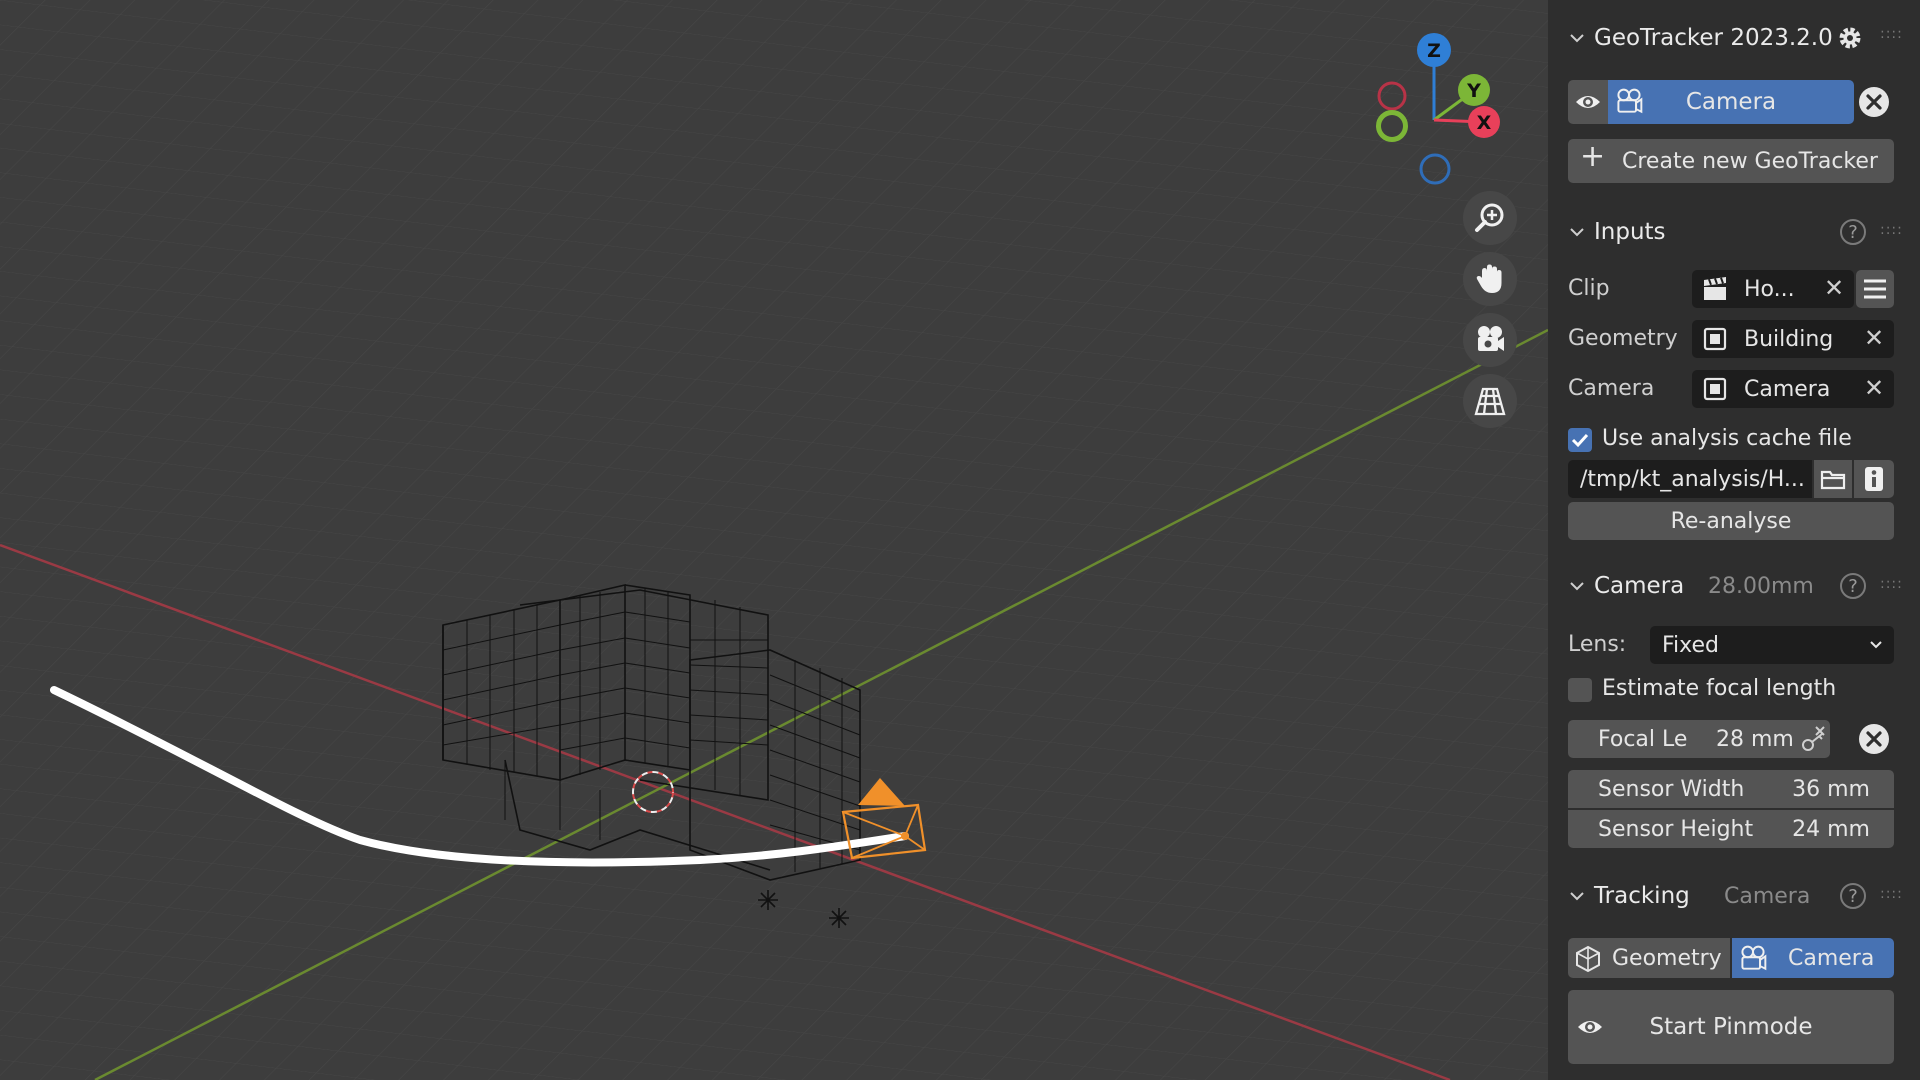 This screenshot has height=1080, width=1920. Describe the element at coordinates (1734, 232) in the screenshot. I see `inputs-section-header: Inputs ? ::::` at that location.